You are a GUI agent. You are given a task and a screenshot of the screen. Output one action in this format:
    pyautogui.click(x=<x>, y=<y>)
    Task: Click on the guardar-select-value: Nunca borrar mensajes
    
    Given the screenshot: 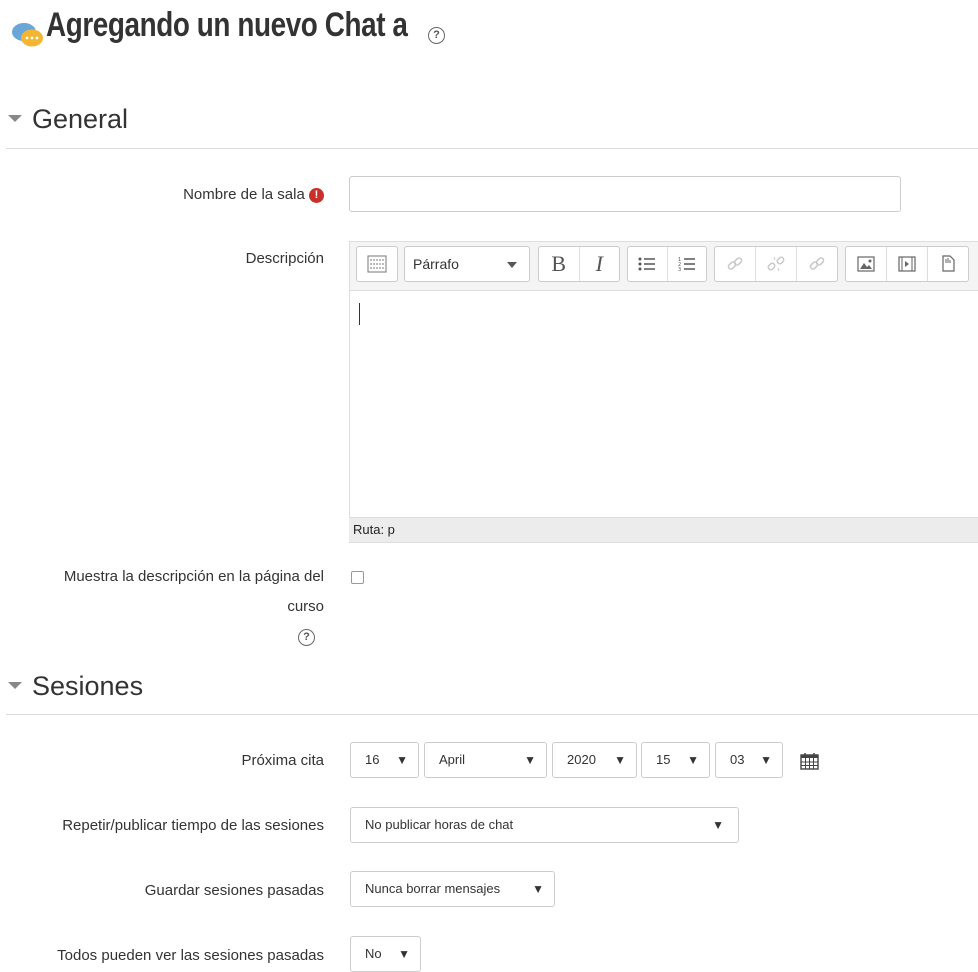 What is the action you would take?
    pyautogui.click(x=433, y=888)
    